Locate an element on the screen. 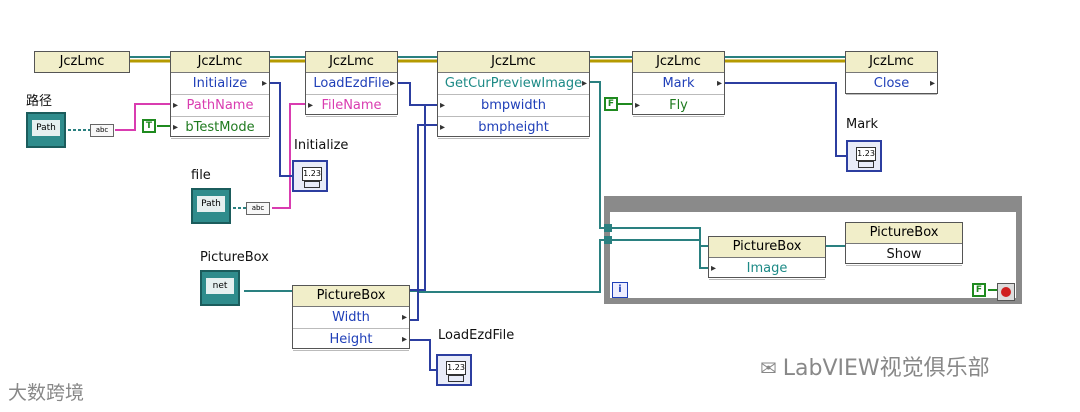  watermark-left: 大数跨境 is located at coordinates (46, 391).